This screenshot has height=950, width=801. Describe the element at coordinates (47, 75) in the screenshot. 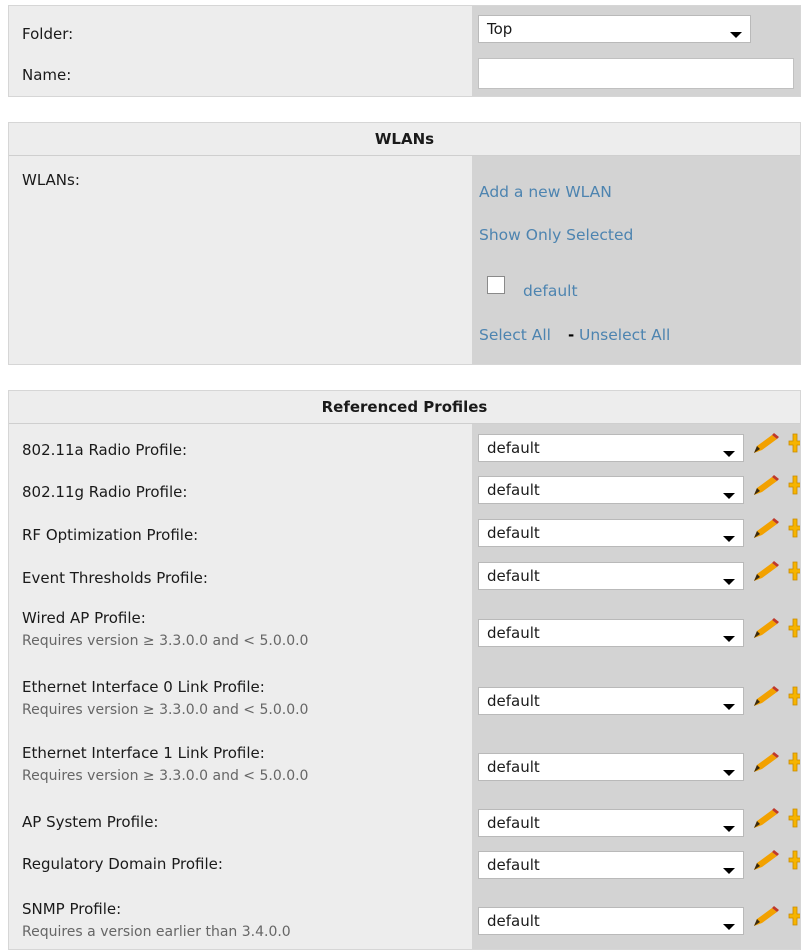

I see `name-label: Name:` at that location.